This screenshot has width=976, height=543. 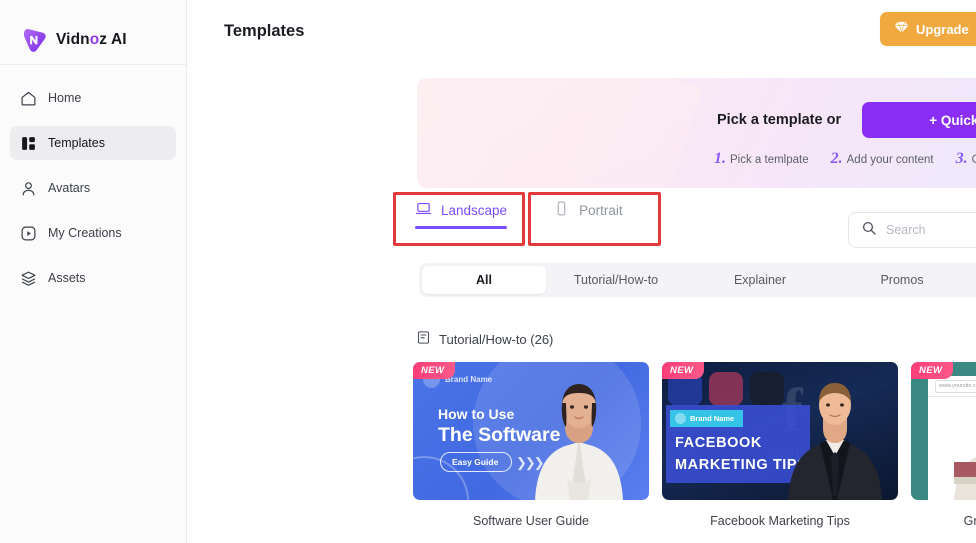 I want to click on sidebar-item-my-creations: My Creations, so click(x=93, y=233).